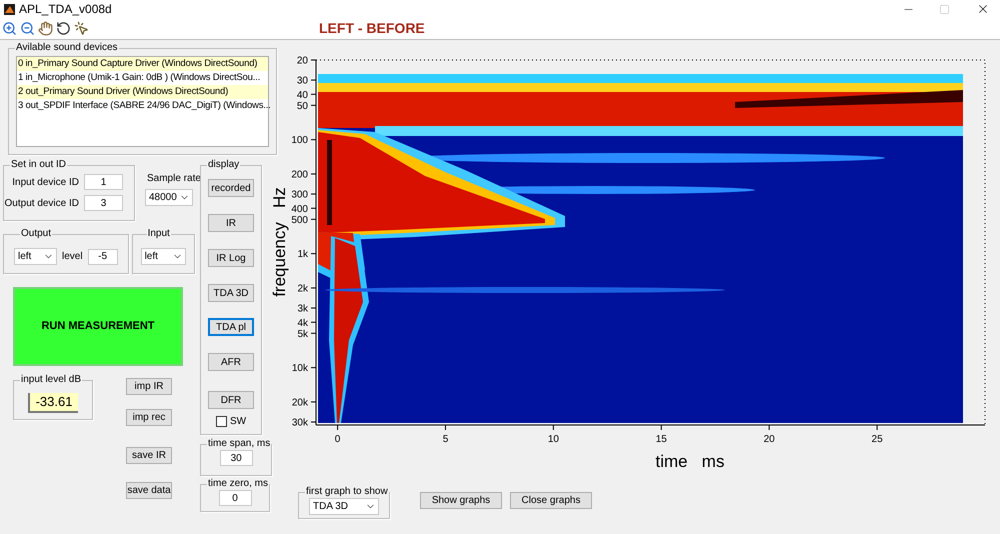 This screenshot has width=1000, height=534. Describe the element at coordinates (445, 439) in the screenshot. I see `tick-label: 5` at that location.